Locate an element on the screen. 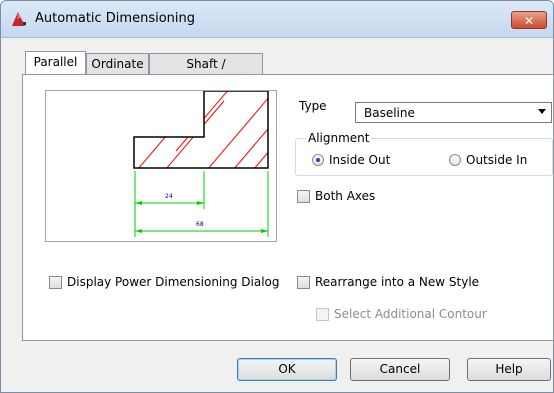 The width and height of the screenshot is (554, 393). dimension-text-small: 24 is located at coordinates (169, 196).